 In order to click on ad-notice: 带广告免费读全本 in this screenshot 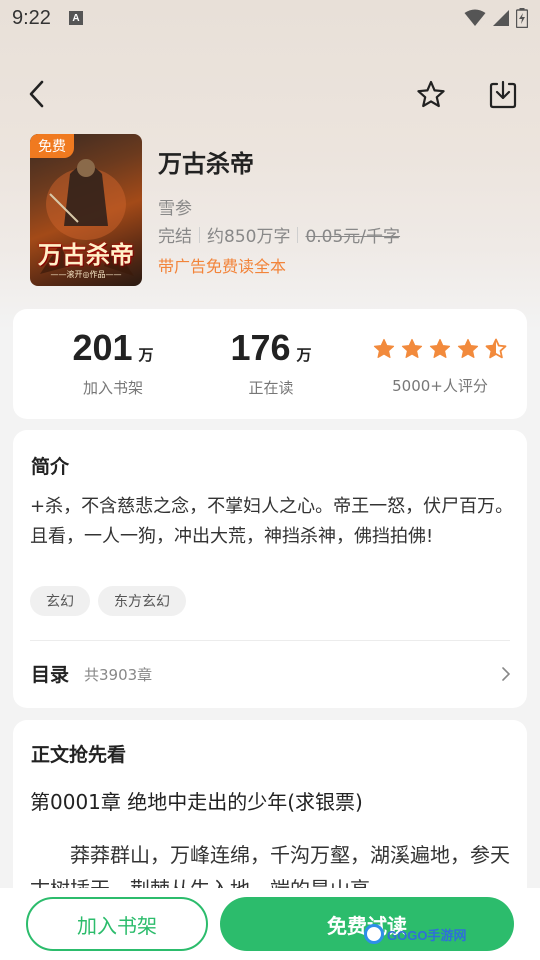, I will do `click(222, 266)`.